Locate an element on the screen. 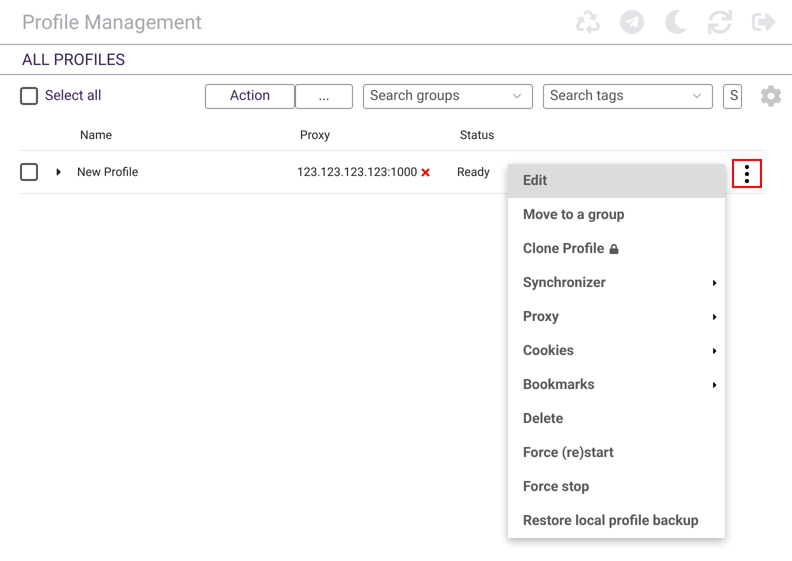 This screenshot has height=561, width=792. paper-plane-icon is located at coordinates (632, 22).